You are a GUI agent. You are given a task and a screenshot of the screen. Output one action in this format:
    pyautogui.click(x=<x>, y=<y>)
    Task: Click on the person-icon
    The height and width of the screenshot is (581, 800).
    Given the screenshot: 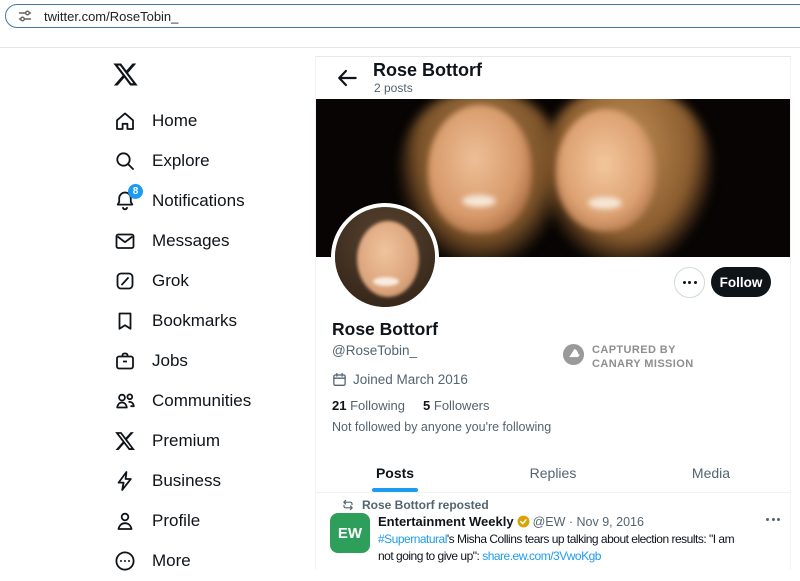 What is the action you would take?
    pyautogui.click(x=125, y=521)
    